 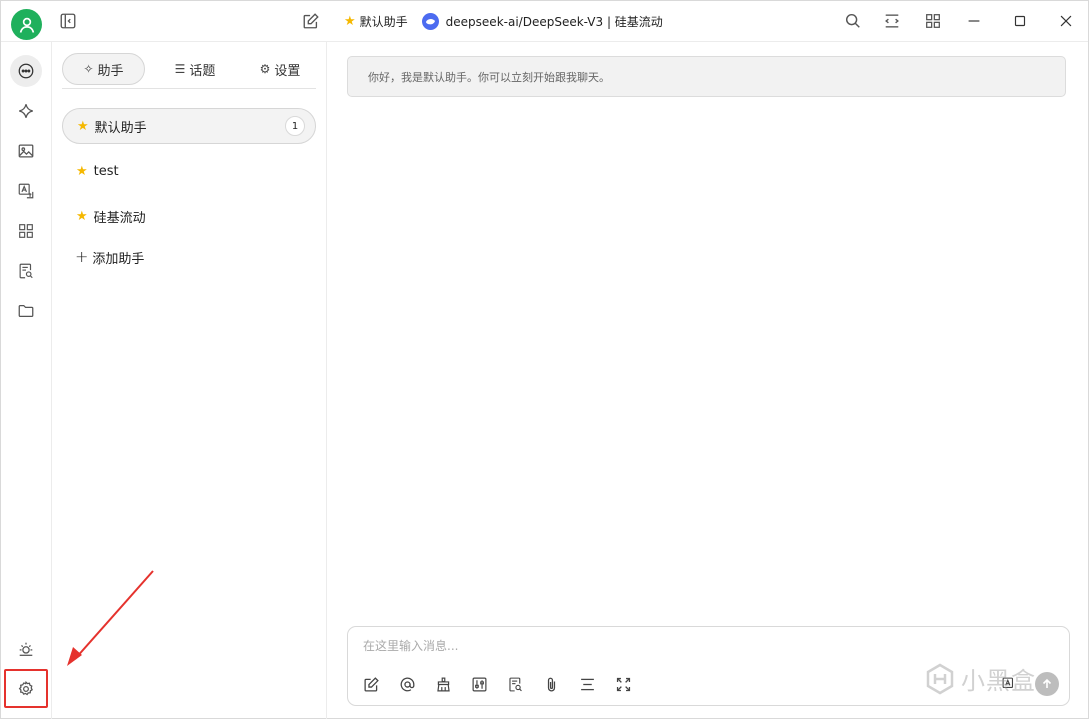 I want to click on watermark-text: 小黑盒, so click(x=998, y=681).